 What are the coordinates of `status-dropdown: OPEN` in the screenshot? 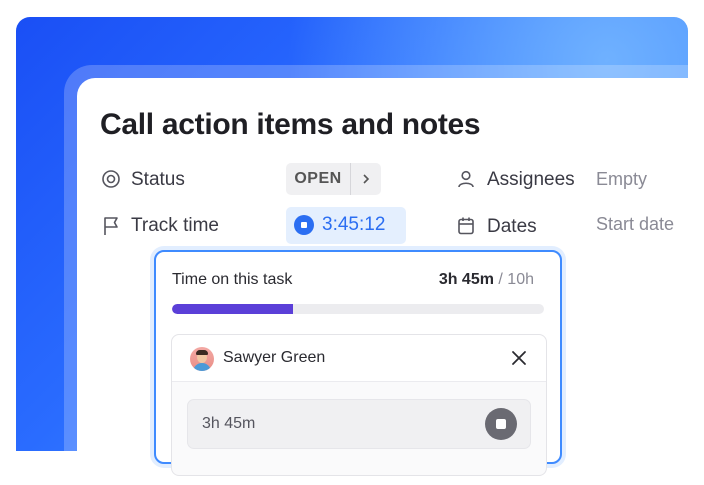 It's located at (333, 179).